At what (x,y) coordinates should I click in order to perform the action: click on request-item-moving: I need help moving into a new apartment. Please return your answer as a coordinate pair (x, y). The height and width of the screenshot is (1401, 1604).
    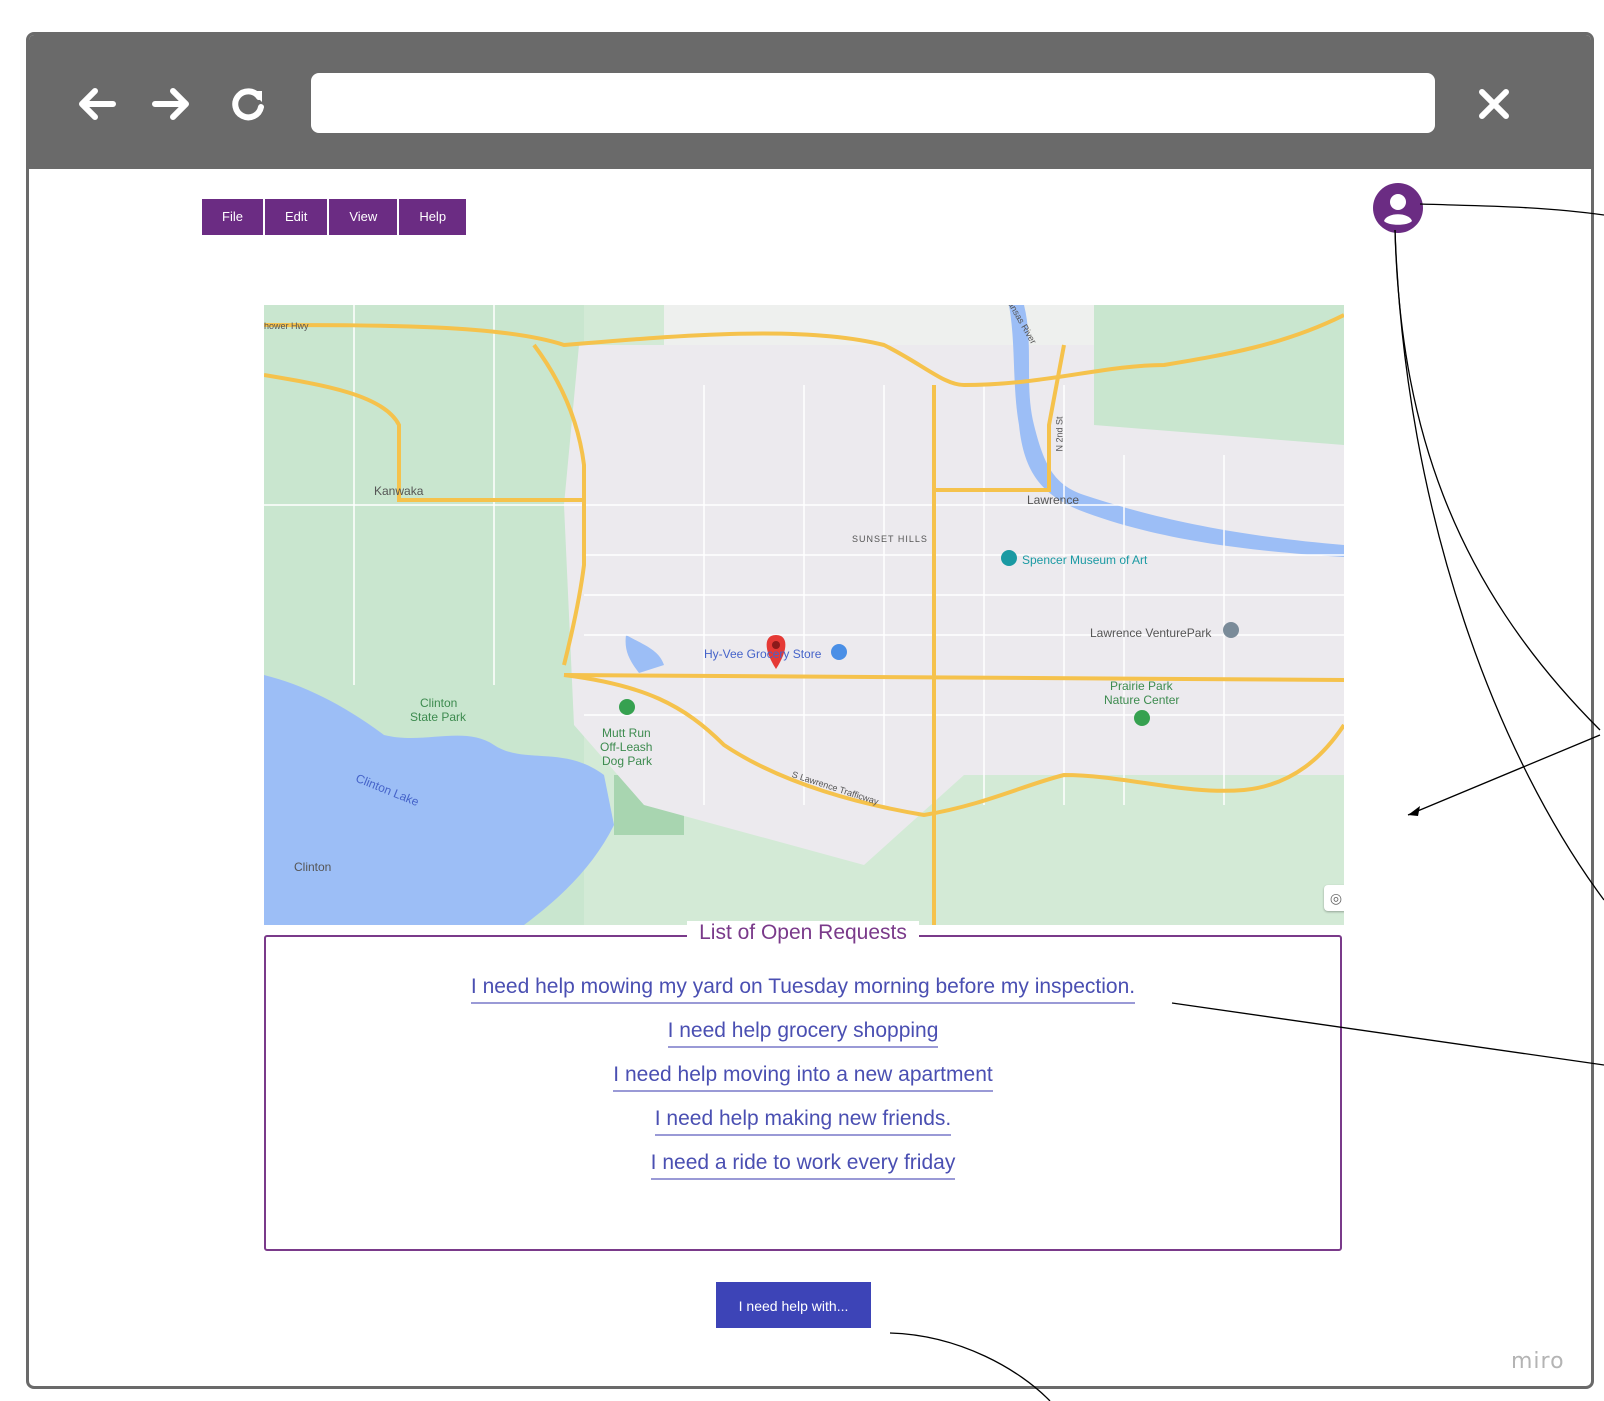
    Looking at the image, I should click on (803, 1077).